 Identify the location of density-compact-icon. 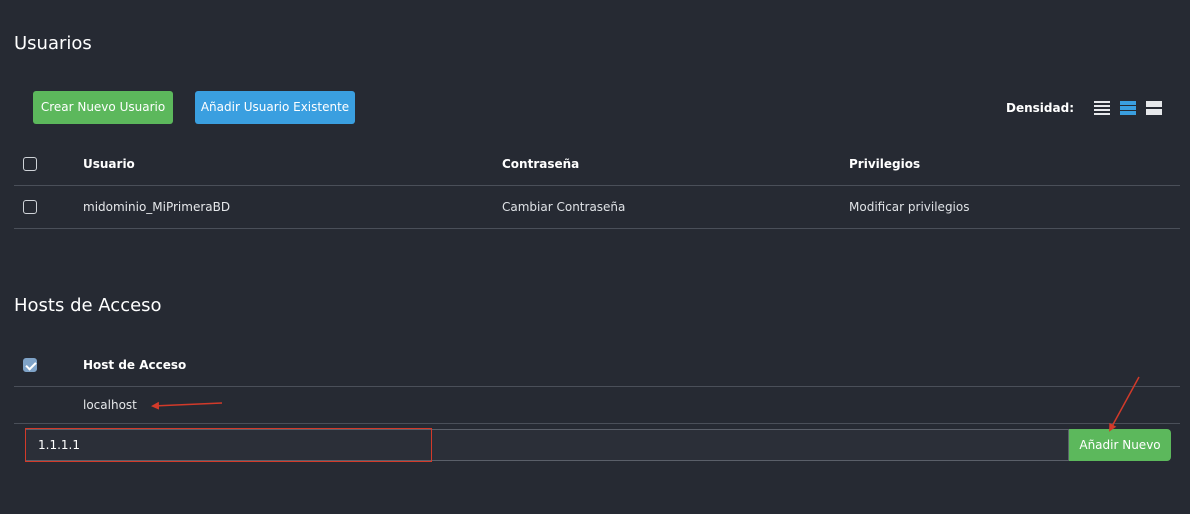
(1102, 108).